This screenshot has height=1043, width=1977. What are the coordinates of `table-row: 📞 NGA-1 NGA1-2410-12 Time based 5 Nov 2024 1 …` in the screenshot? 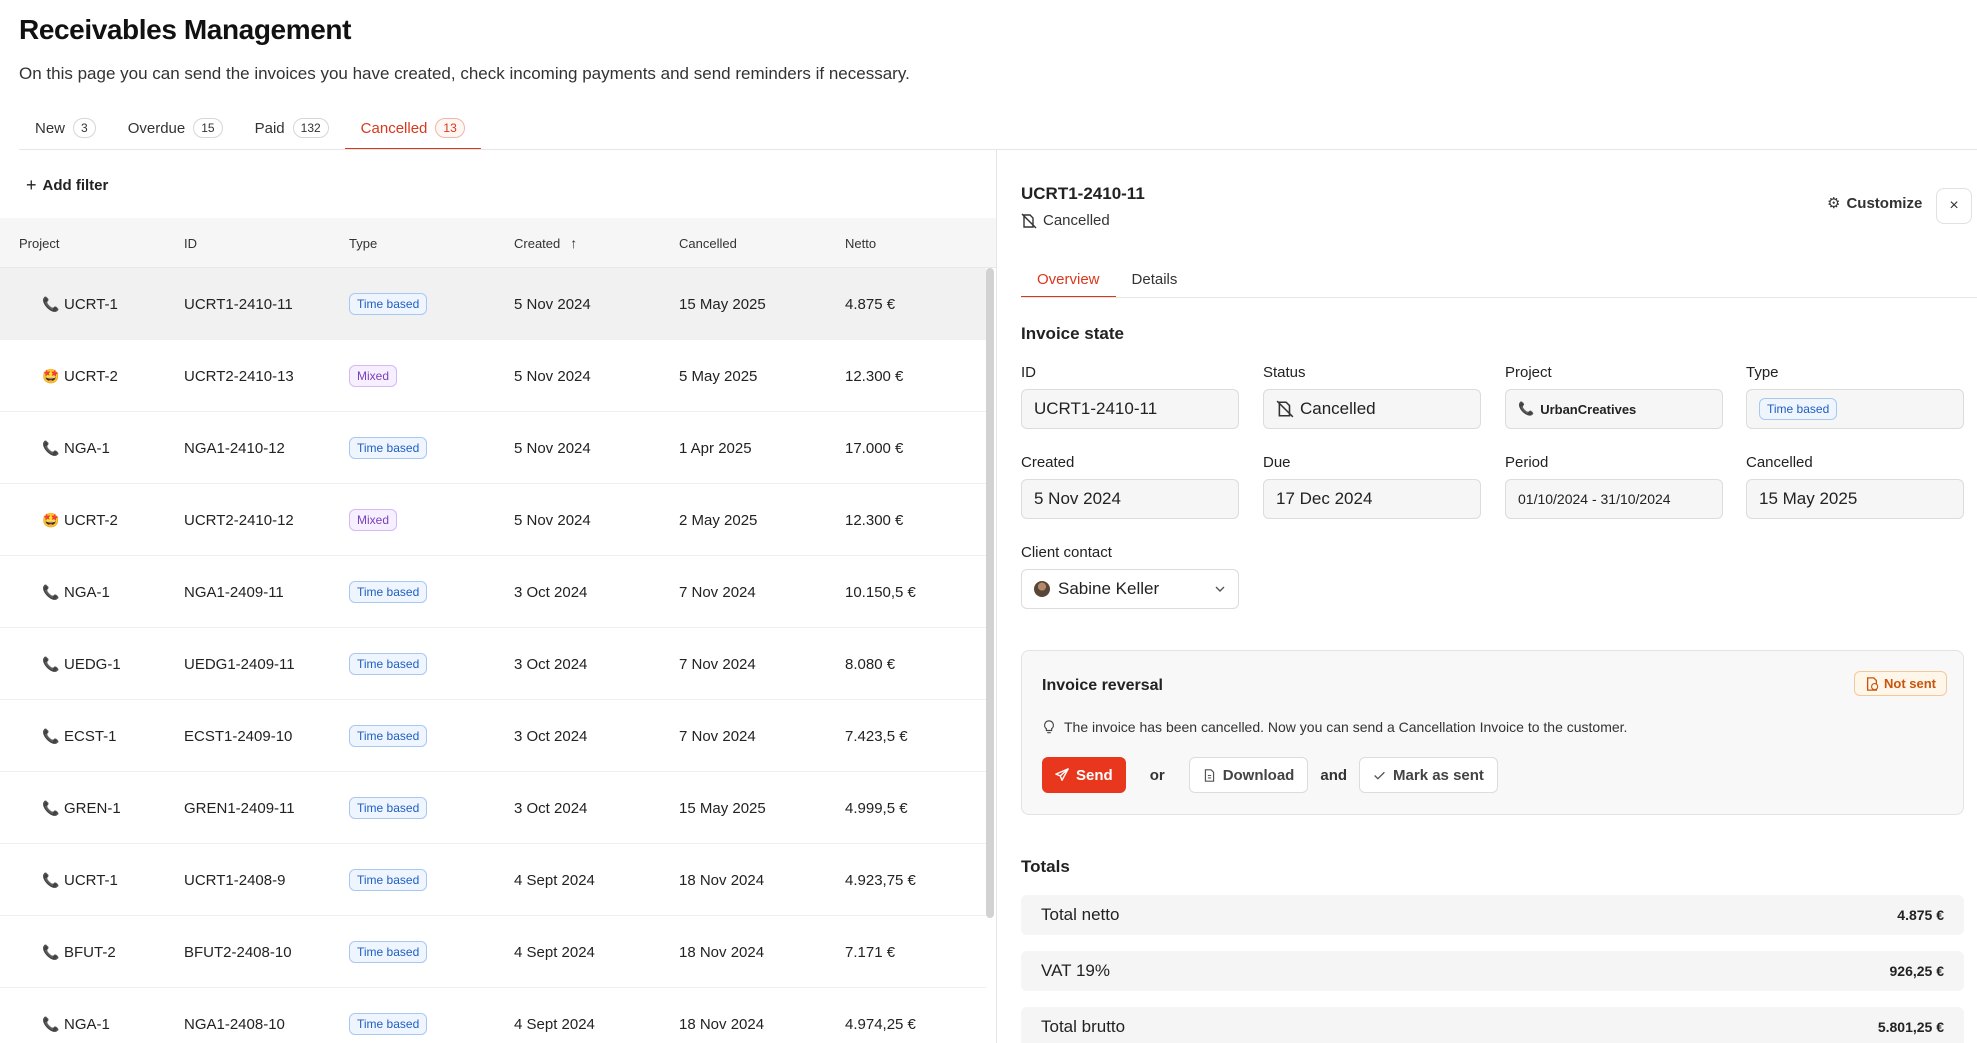 It's located at (493, 448).